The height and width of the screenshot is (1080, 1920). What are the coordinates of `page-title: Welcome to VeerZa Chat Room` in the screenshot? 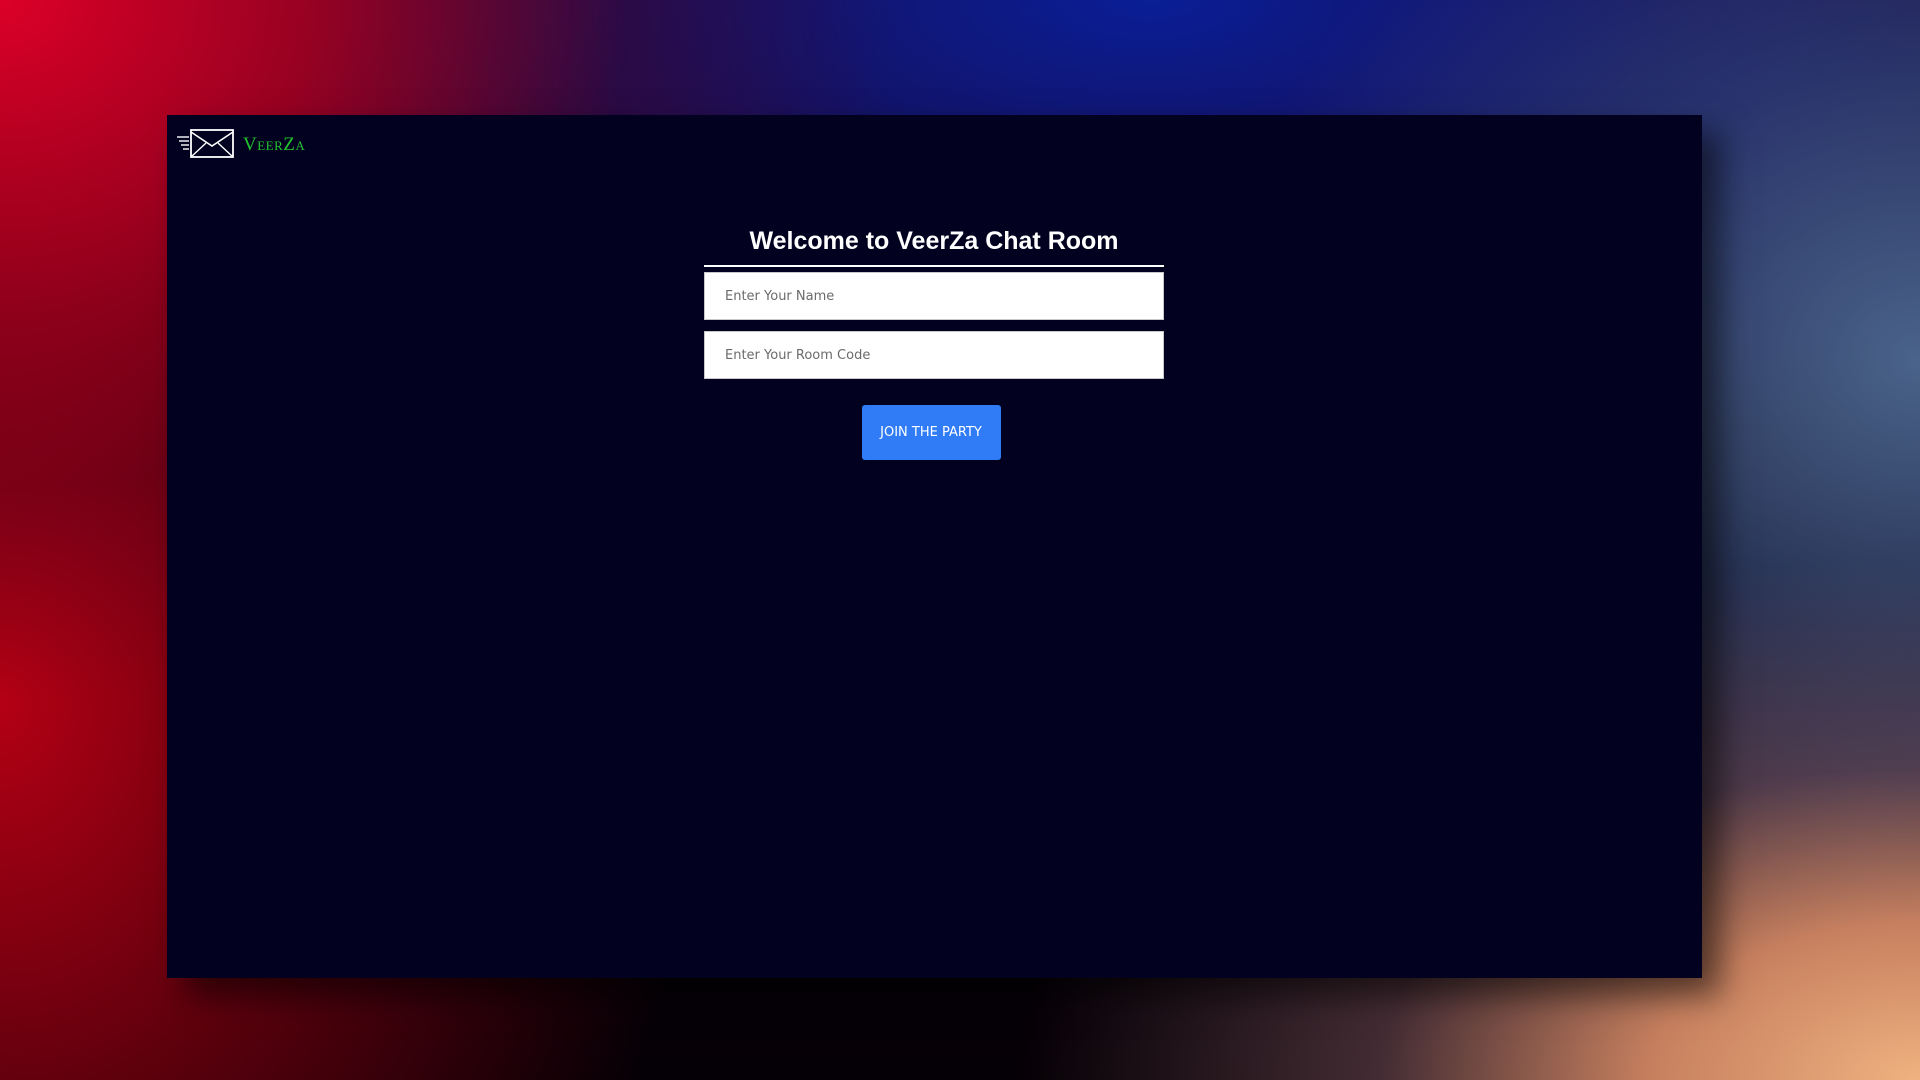 It's located at (934, 247).